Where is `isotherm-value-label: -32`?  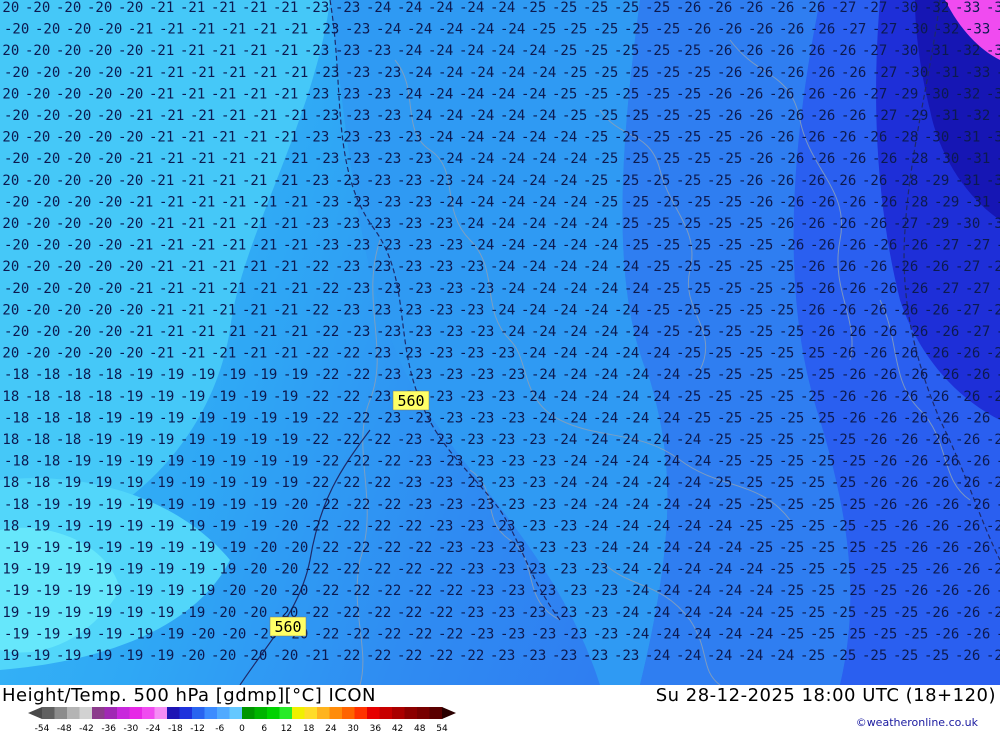 isotherm-value-label: -32 is located at coordinates (977, 116).